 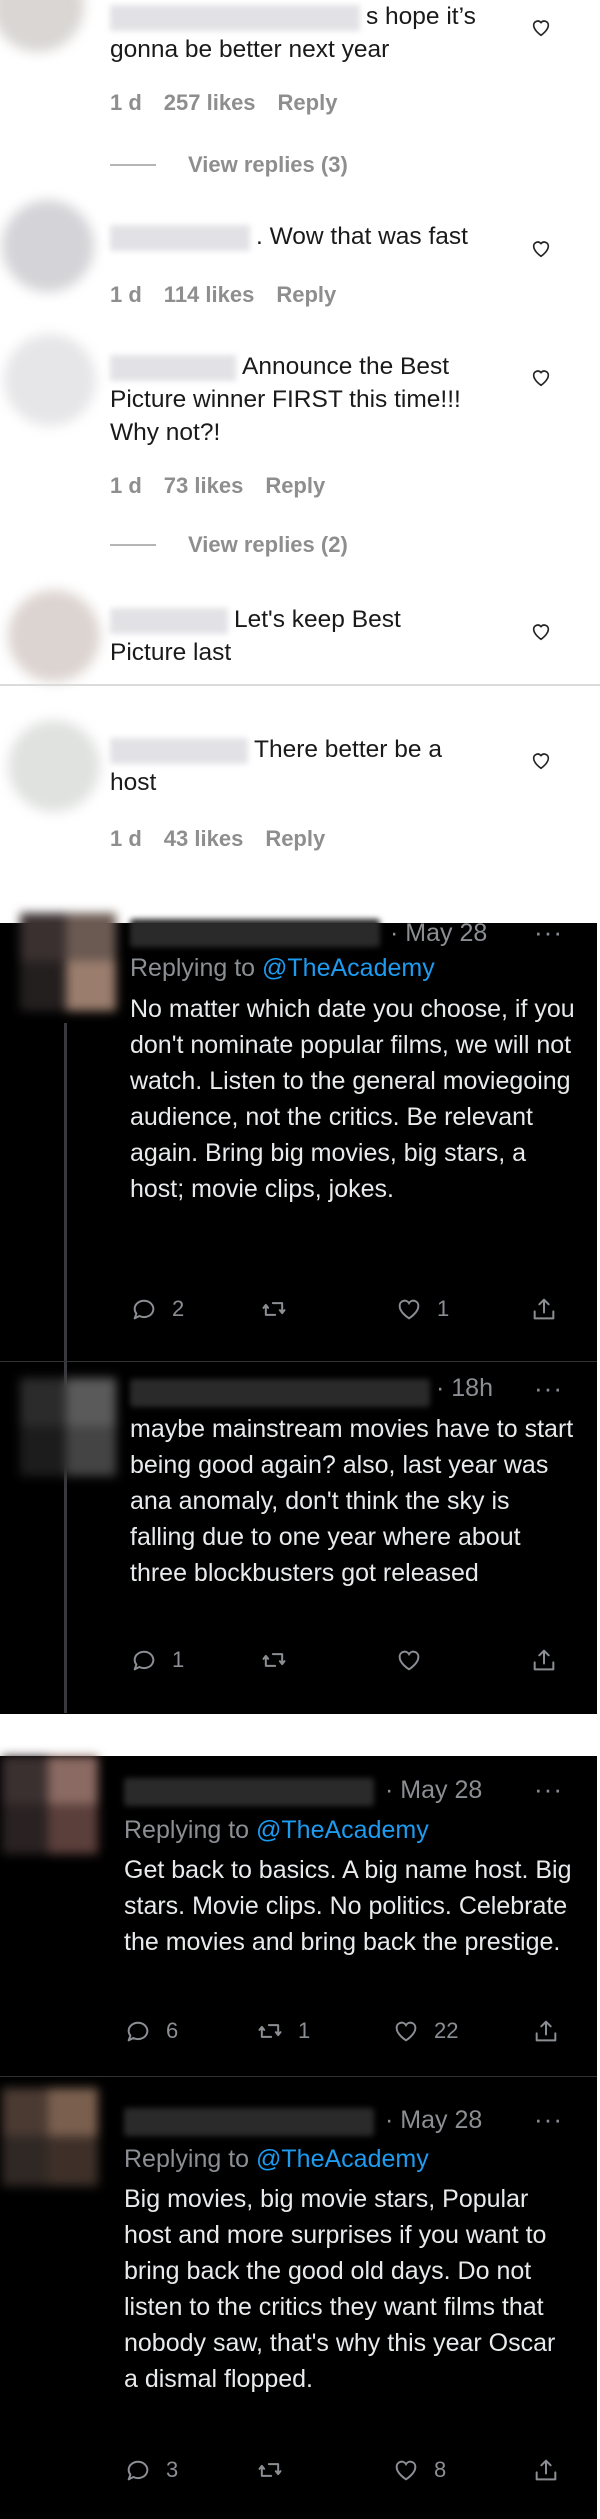 What do you see at coordinates (218, 838) in the screenshot?
I see `comment-meta: 1 d 43 likes Reply` at bounding box center [218, 838].